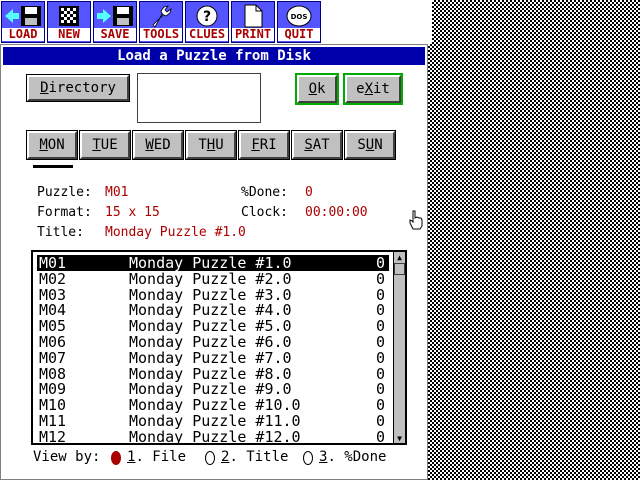 The height and width of the screenshot is (480, 640). What do you see at coordinates (399, 438) in the screenshot?
I see `scroll-down-icon: ▼` at bounding box center [399, 438].